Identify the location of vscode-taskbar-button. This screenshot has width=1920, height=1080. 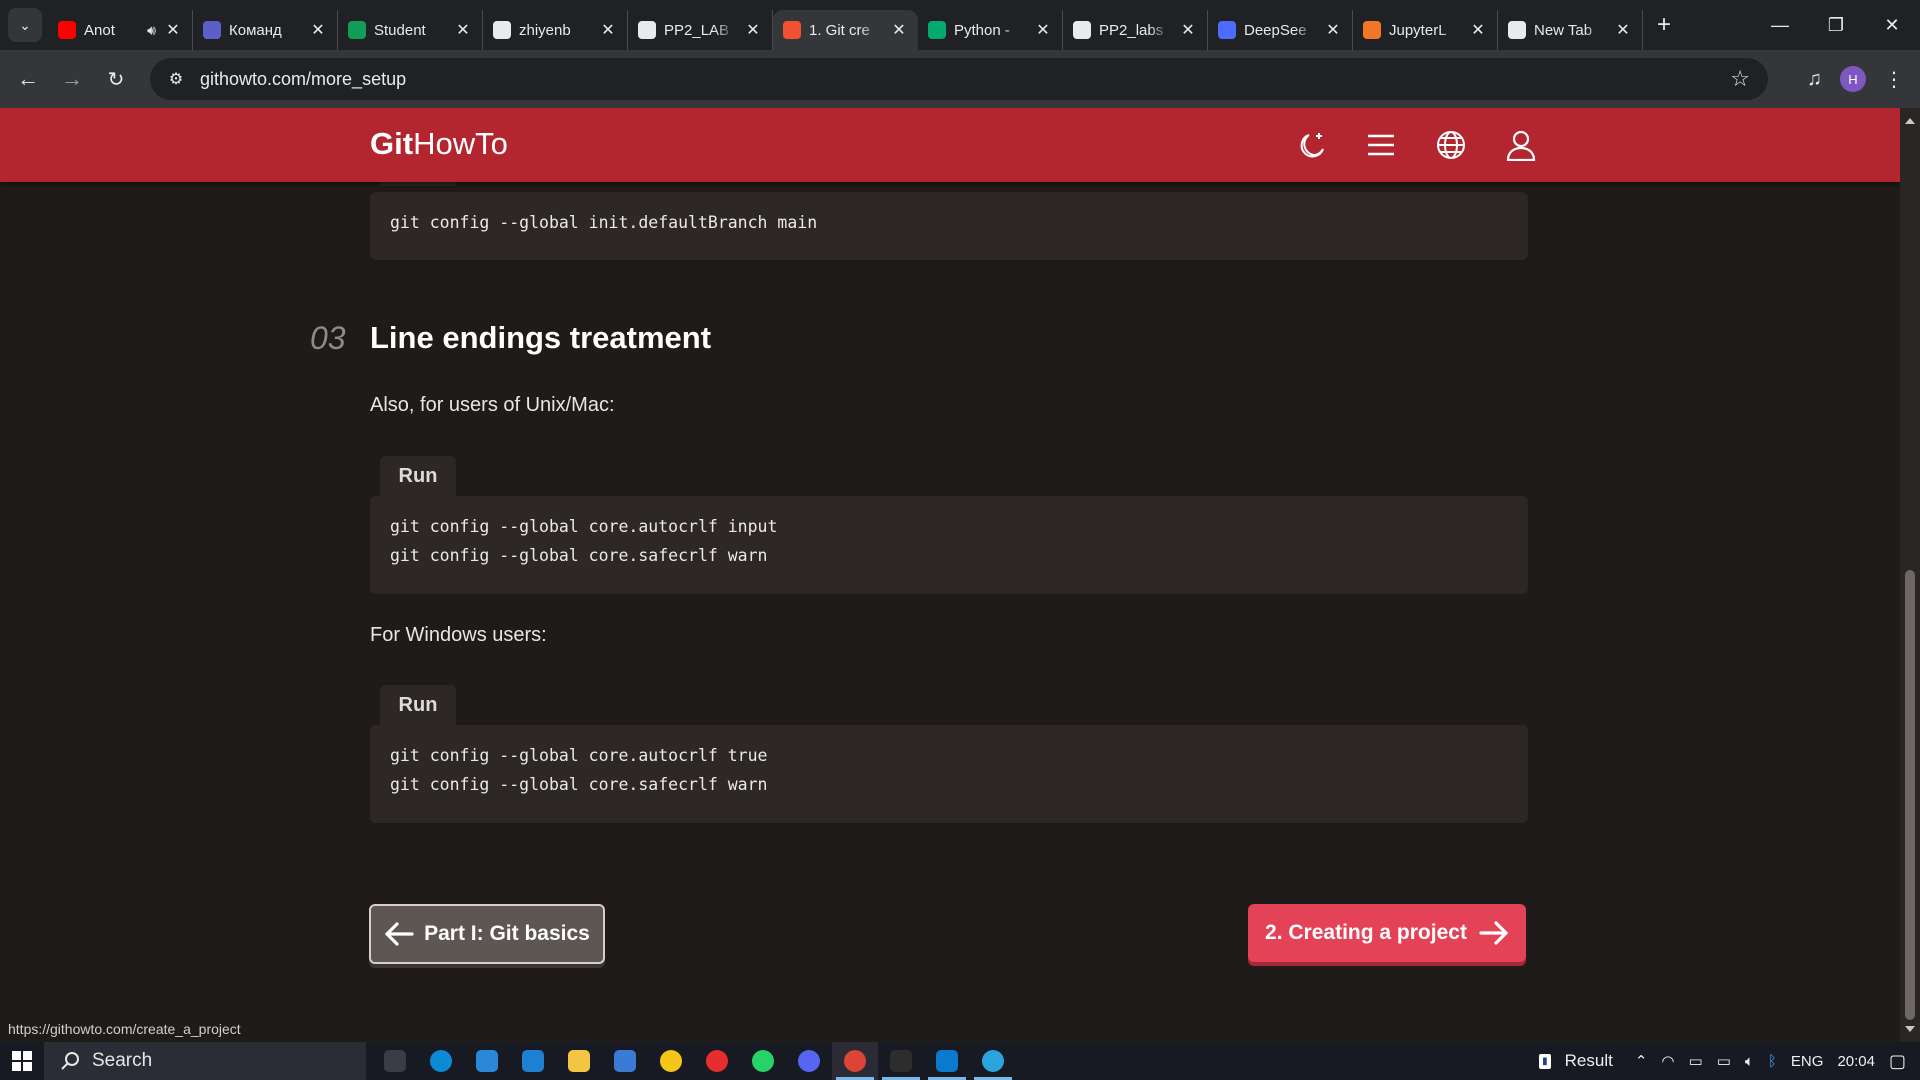
(947, 1061).